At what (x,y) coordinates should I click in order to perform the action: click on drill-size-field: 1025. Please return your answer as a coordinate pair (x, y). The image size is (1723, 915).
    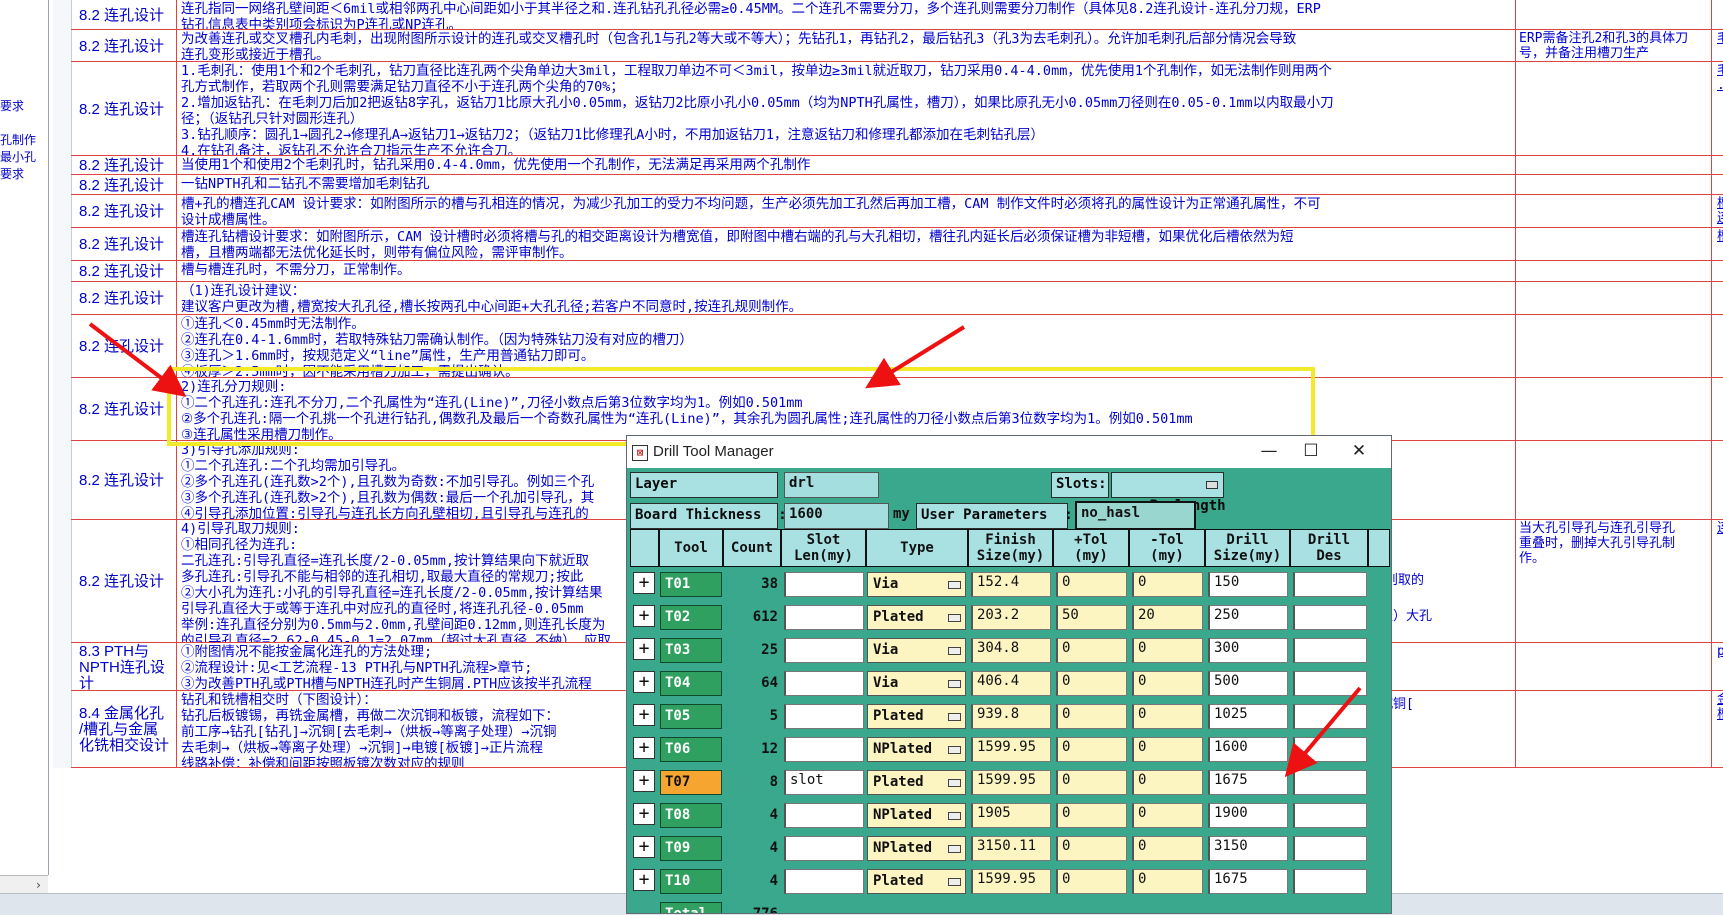
    Looking at the image, I should click on (1248, 716).